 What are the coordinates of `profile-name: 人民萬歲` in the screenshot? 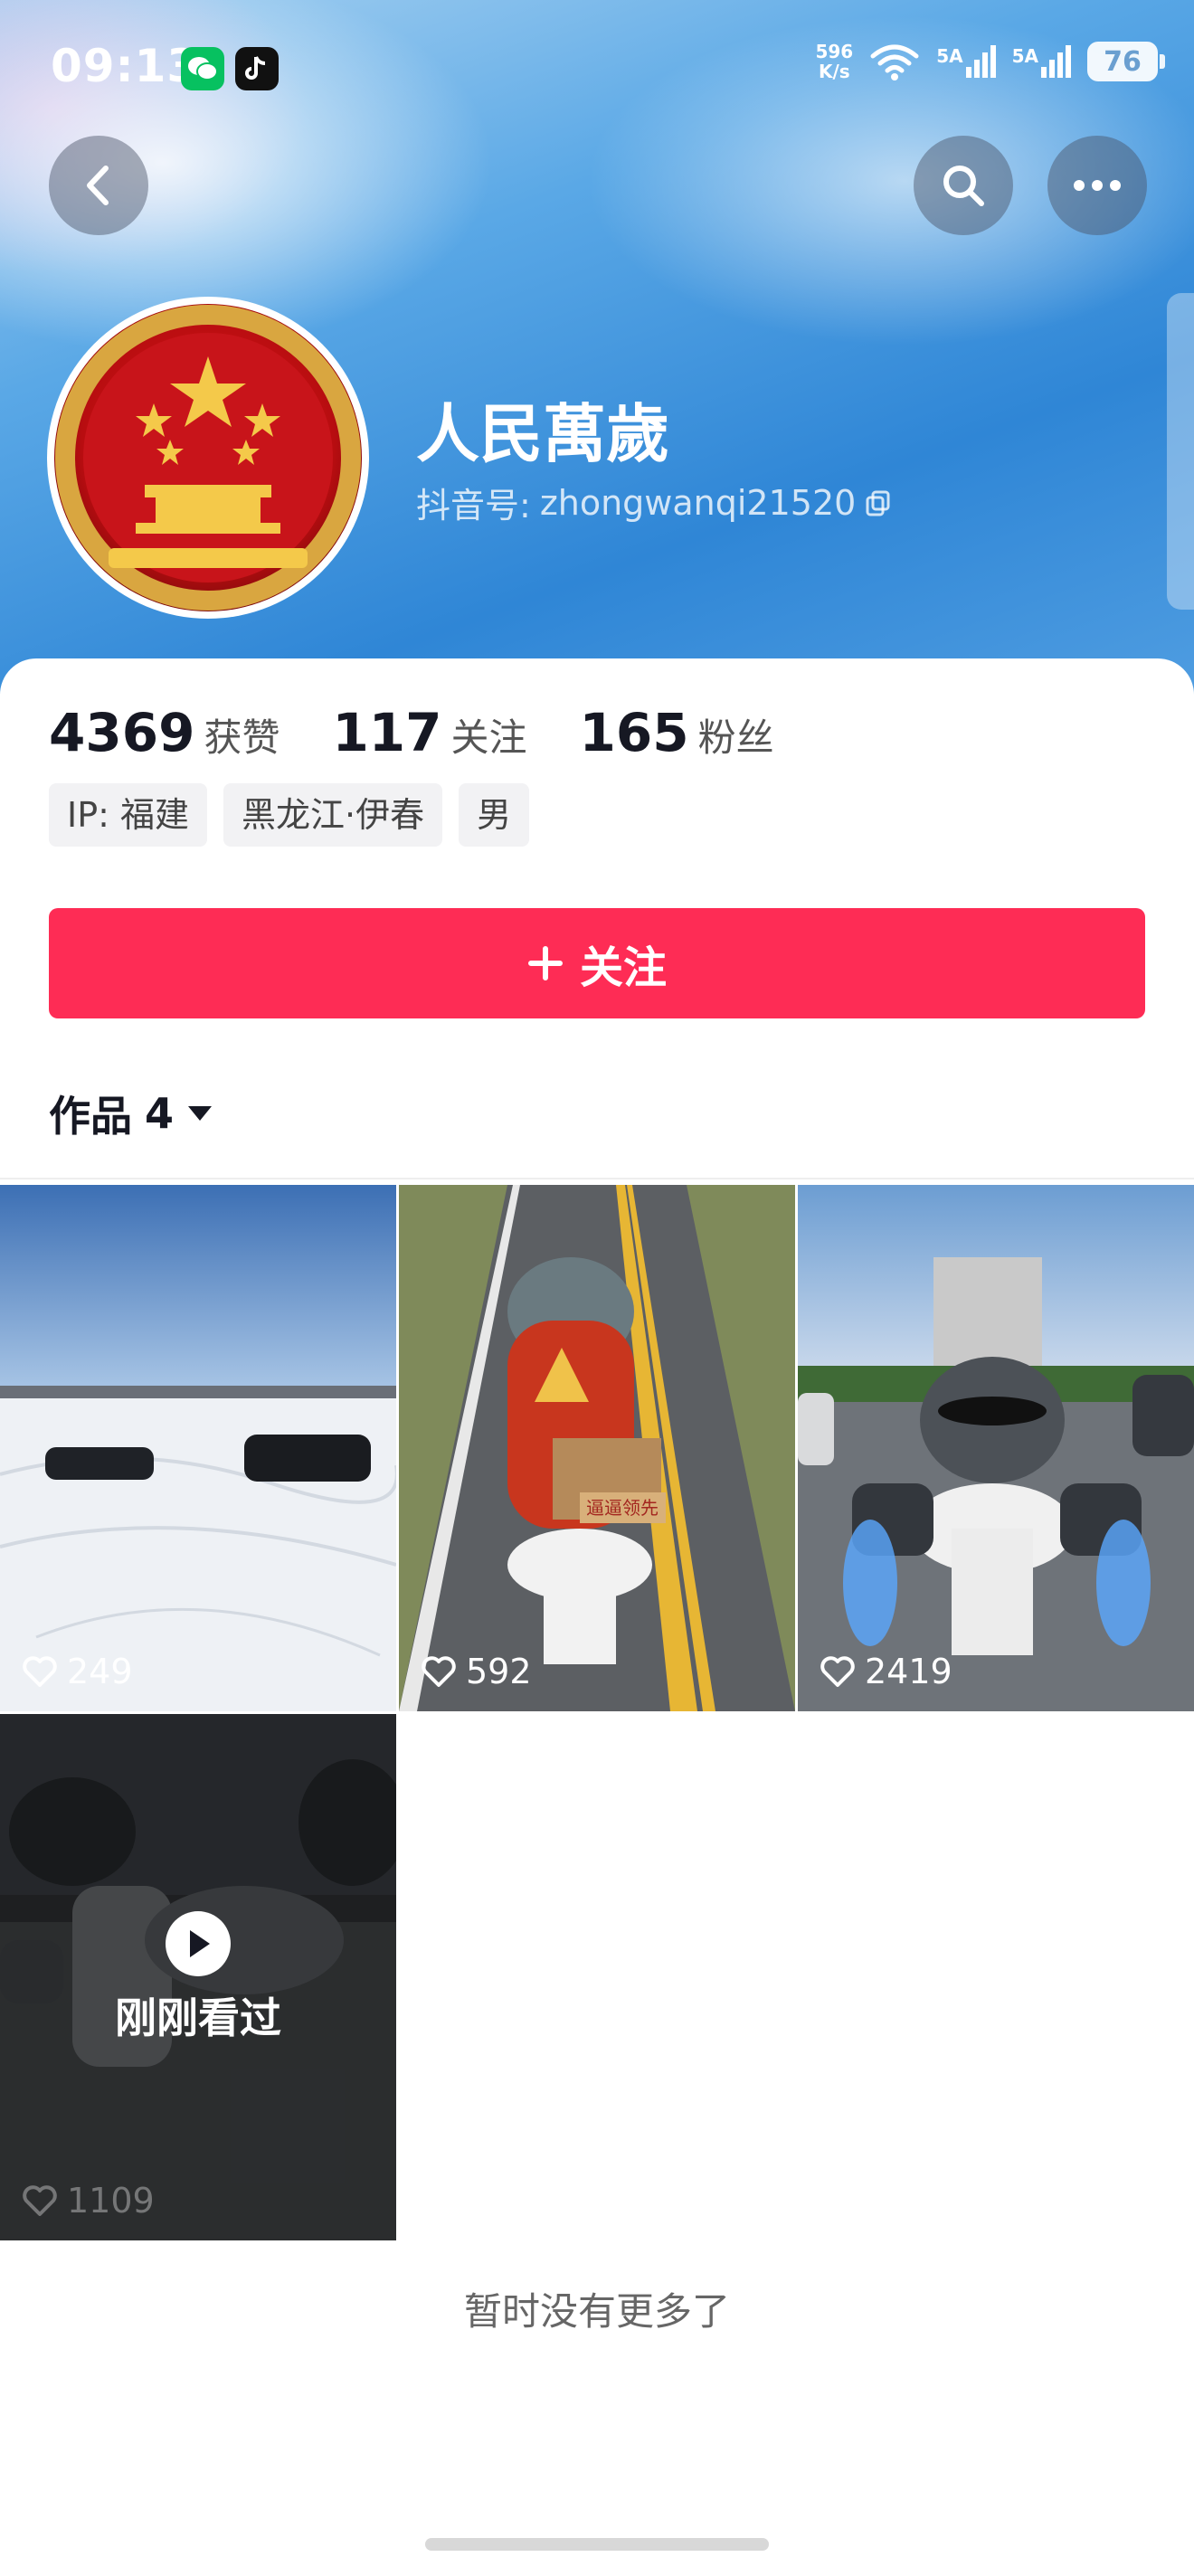 It's located at (542, 434).